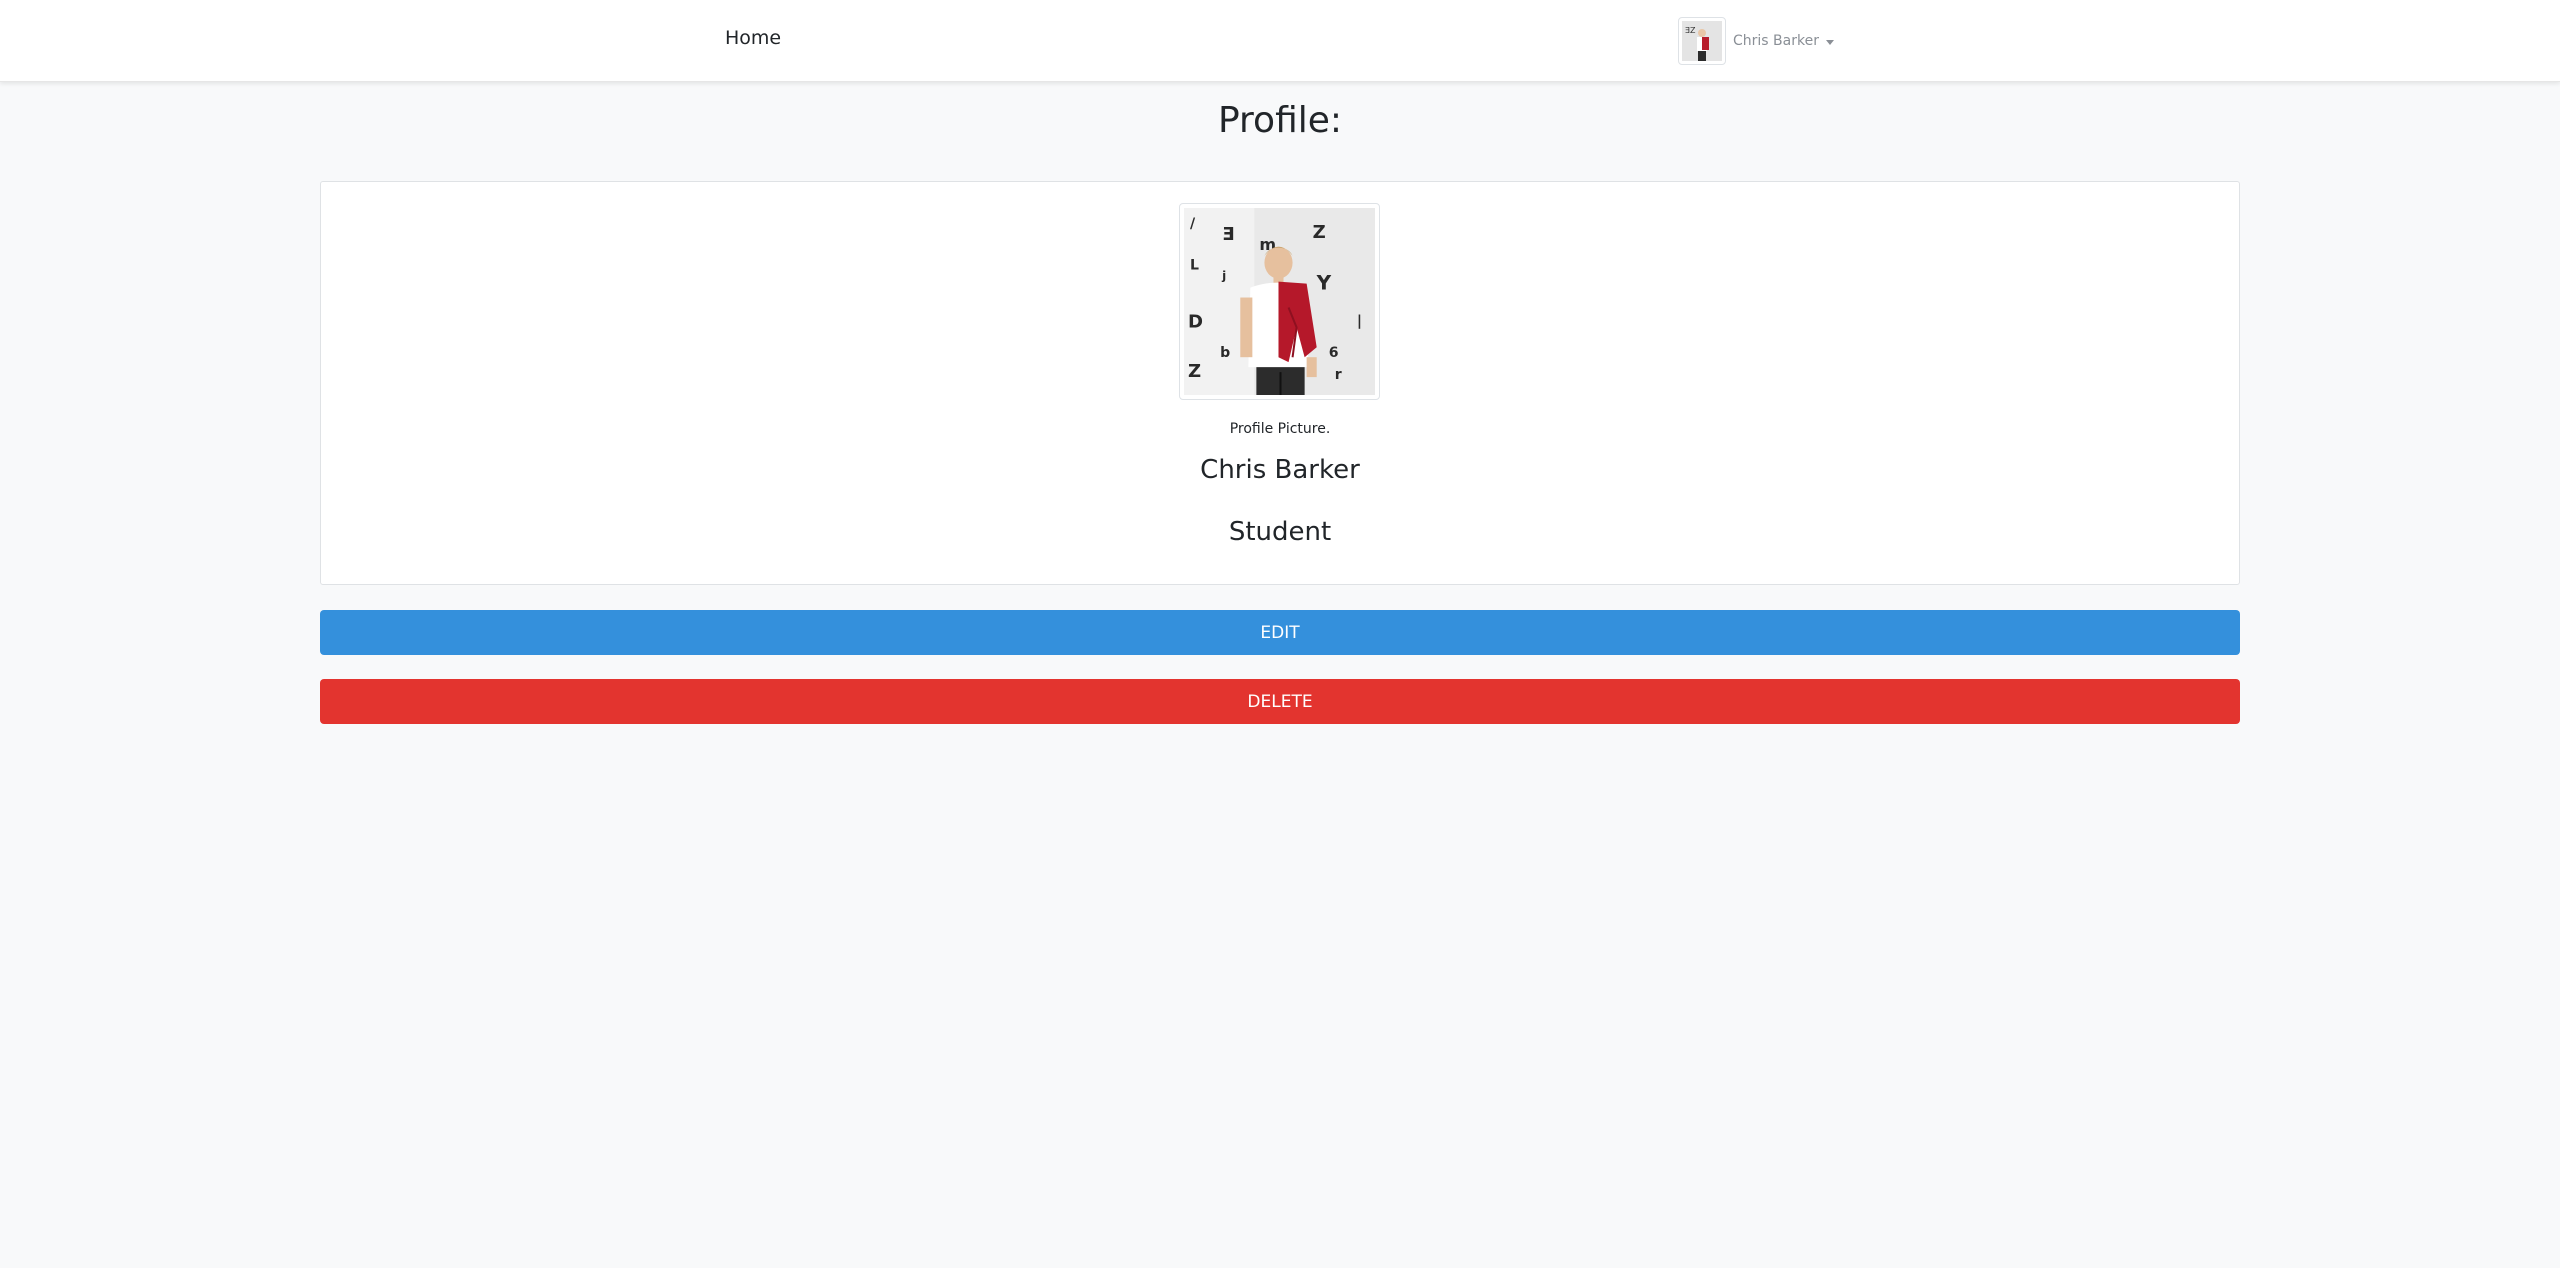 This screenshot has height=1268, width=2560. I want to click on user-dropdown-toggle: ƎZ Chris Barker, so click(1756, 41).